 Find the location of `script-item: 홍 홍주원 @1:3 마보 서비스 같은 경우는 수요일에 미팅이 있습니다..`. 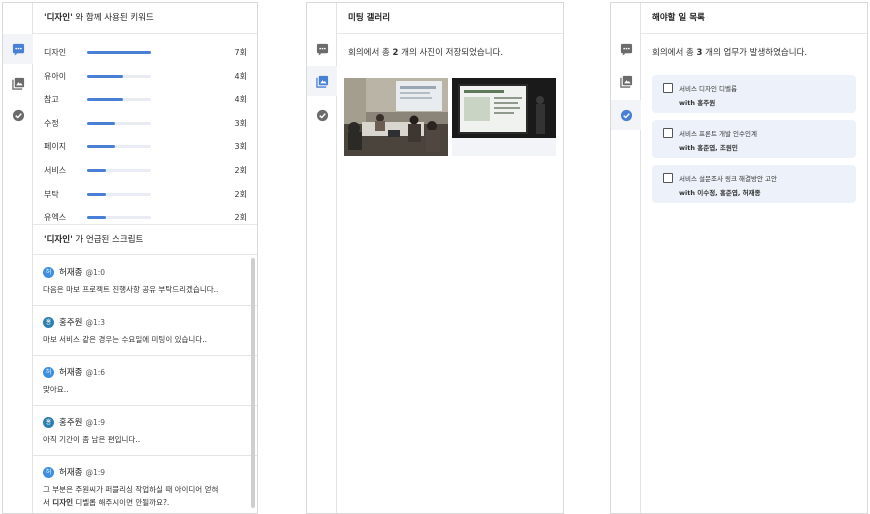

script-item: 홍 홍주원 @1:3 마보 서비스 같은 경우는 수요일에 미팅이 있습니다.. is located at coordinates (145, 331).